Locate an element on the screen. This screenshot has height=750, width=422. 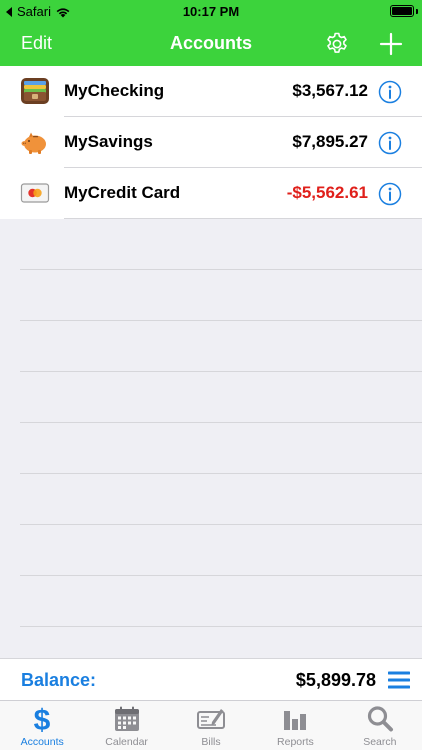
tab-bar: $ Accounts Calendar Bills Reports Search is located at coordinates (211, 725).